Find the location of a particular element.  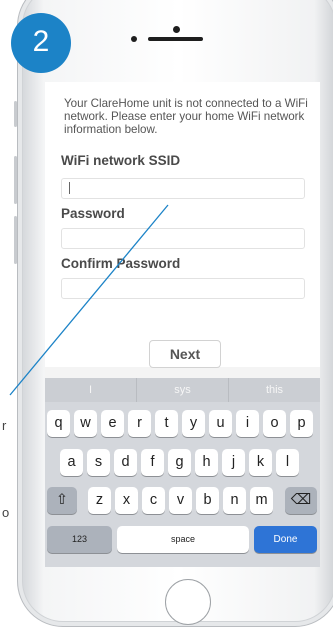

cropped-text-fragment-2: o is located at coordinates (6, 512).